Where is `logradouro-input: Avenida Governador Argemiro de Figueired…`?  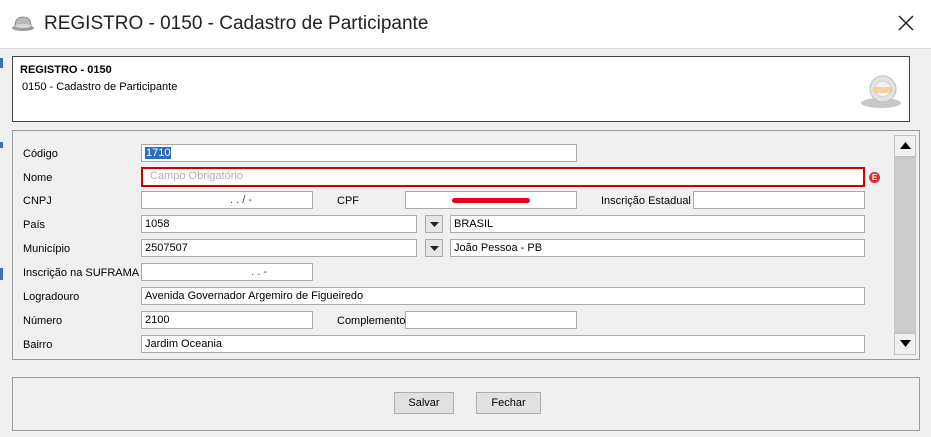
logradouro-input: Avenida Governador Argemiro de Figueired… is located at coordinates (503, 296).